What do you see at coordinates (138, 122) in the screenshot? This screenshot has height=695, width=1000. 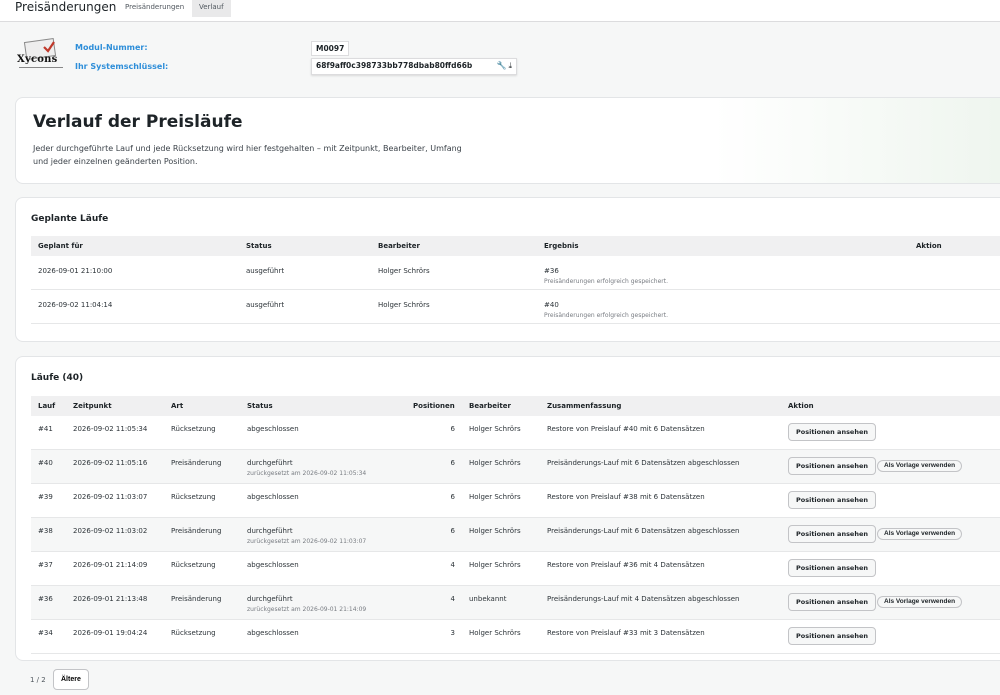 I see `page-title: Verlauf der Preisläufe` at bounding box center [138, 122].